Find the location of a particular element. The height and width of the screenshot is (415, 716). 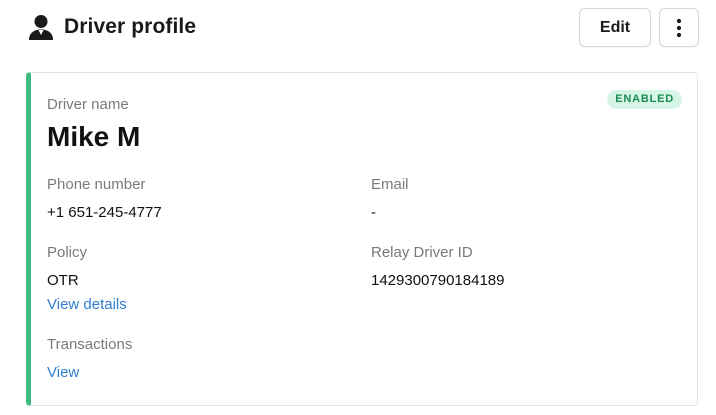

page-title: Driver profile is located at coordinates (130, 26).